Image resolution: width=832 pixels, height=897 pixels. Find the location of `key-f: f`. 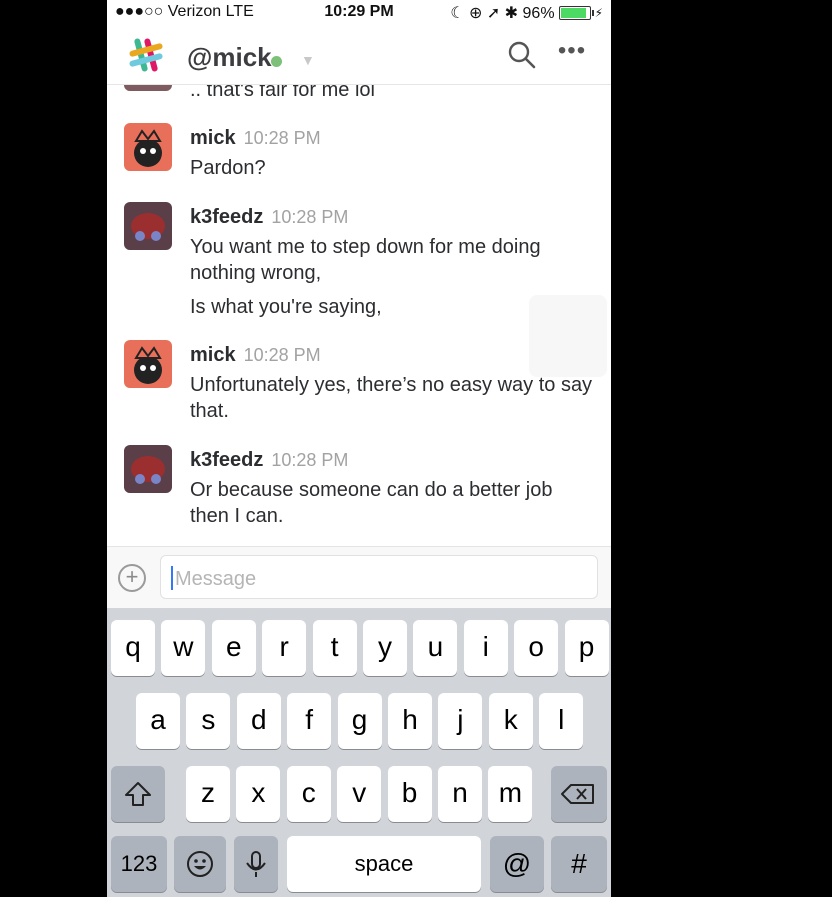

key-f: f is located at coordinates (309, 721).